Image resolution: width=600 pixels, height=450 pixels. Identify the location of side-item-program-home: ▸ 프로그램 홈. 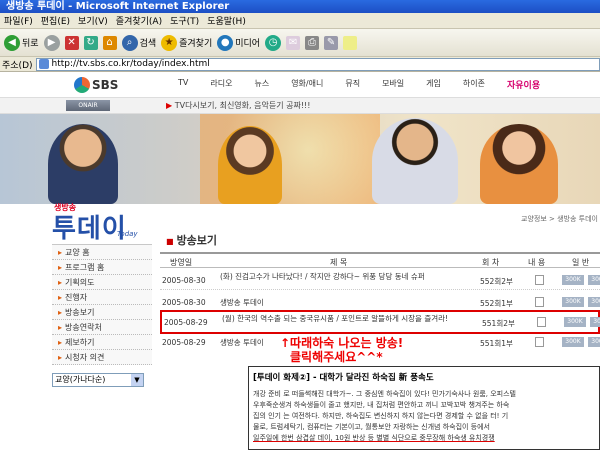
(102, 267).